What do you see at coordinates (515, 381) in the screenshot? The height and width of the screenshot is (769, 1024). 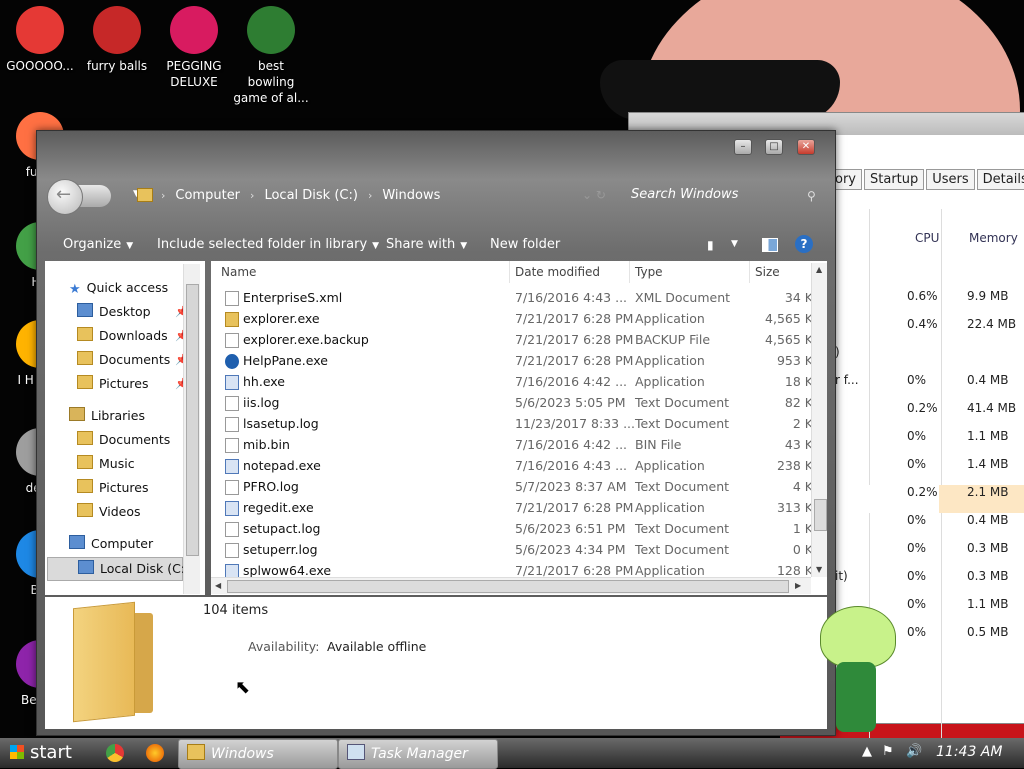 I see `file-row: hh.exe 7/16/2016 4:42 ... Application 18 K` at bounding box center [515, 381].